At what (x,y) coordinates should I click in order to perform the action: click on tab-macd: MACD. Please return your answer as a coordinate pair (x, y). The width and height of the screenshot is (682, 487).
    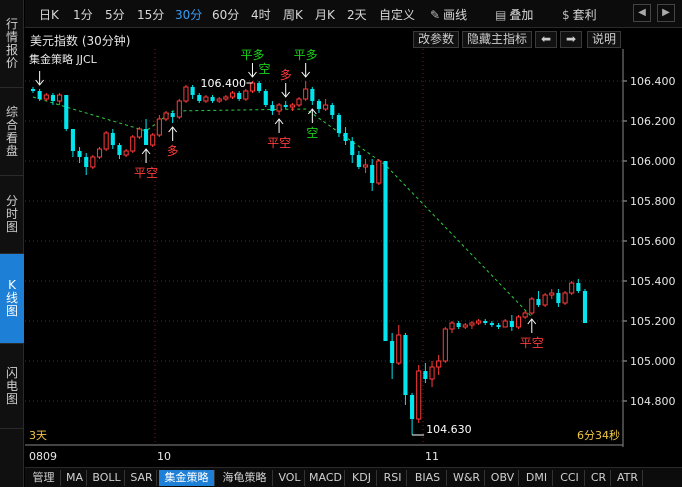
    Looking at the image, I should click on (326, 478).